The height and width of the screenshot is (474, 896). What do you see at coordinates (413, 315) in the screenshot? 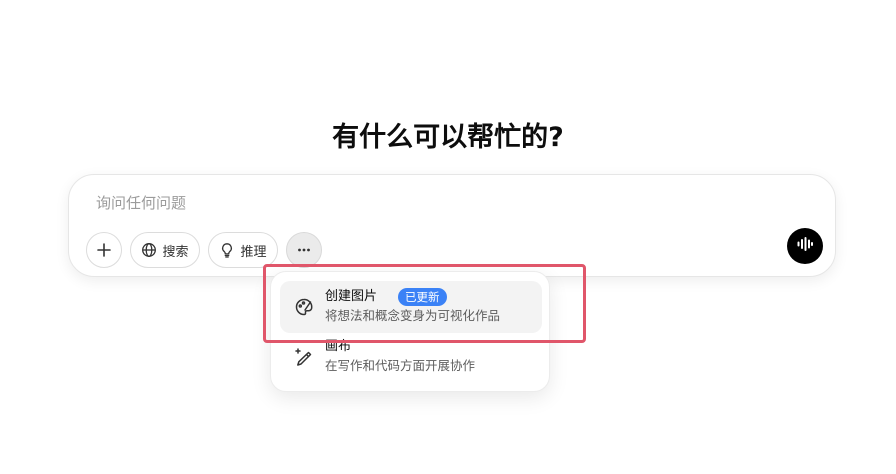
I see `menu-item-description: 将想法和概念变身为可视化作品` at bounding box center [413, 315].